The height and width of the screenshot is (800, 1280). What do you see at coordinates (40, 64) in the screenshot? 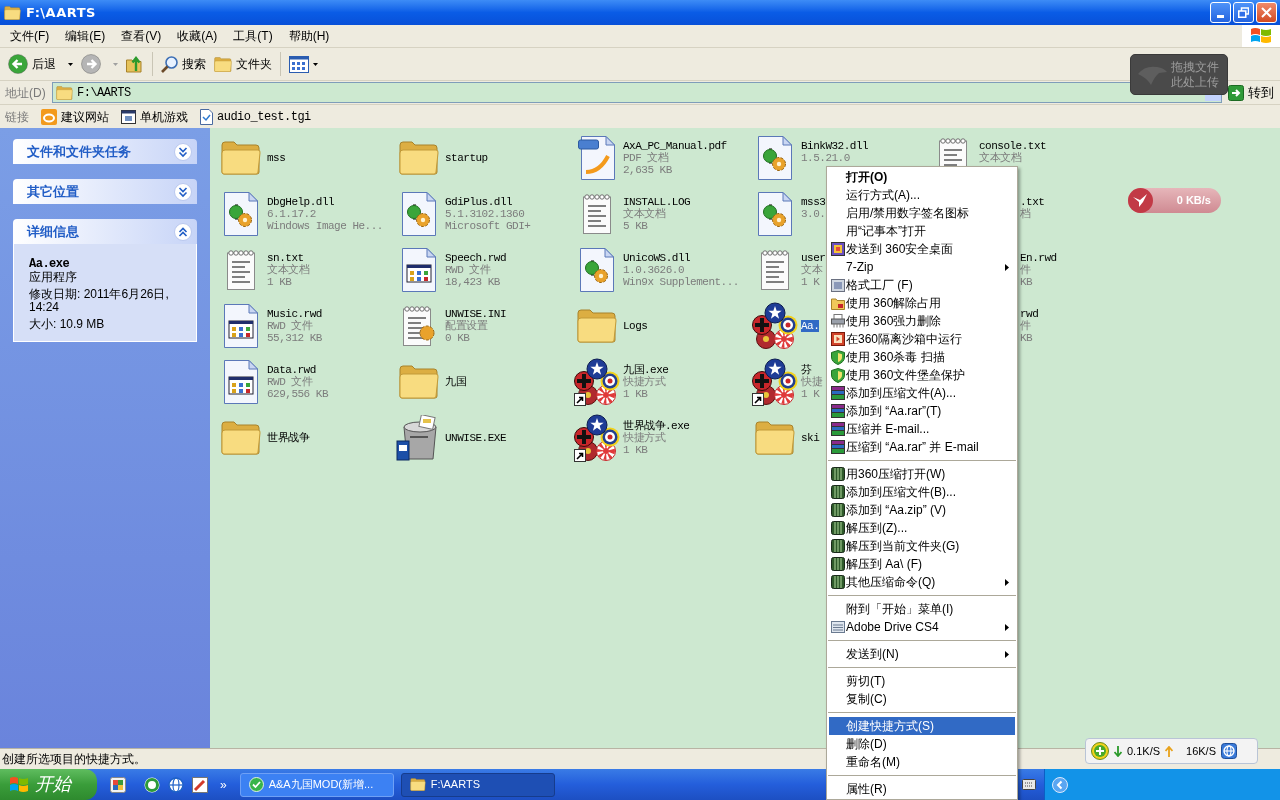
I see `back-button: 后退` at bounding box center [40, 64].